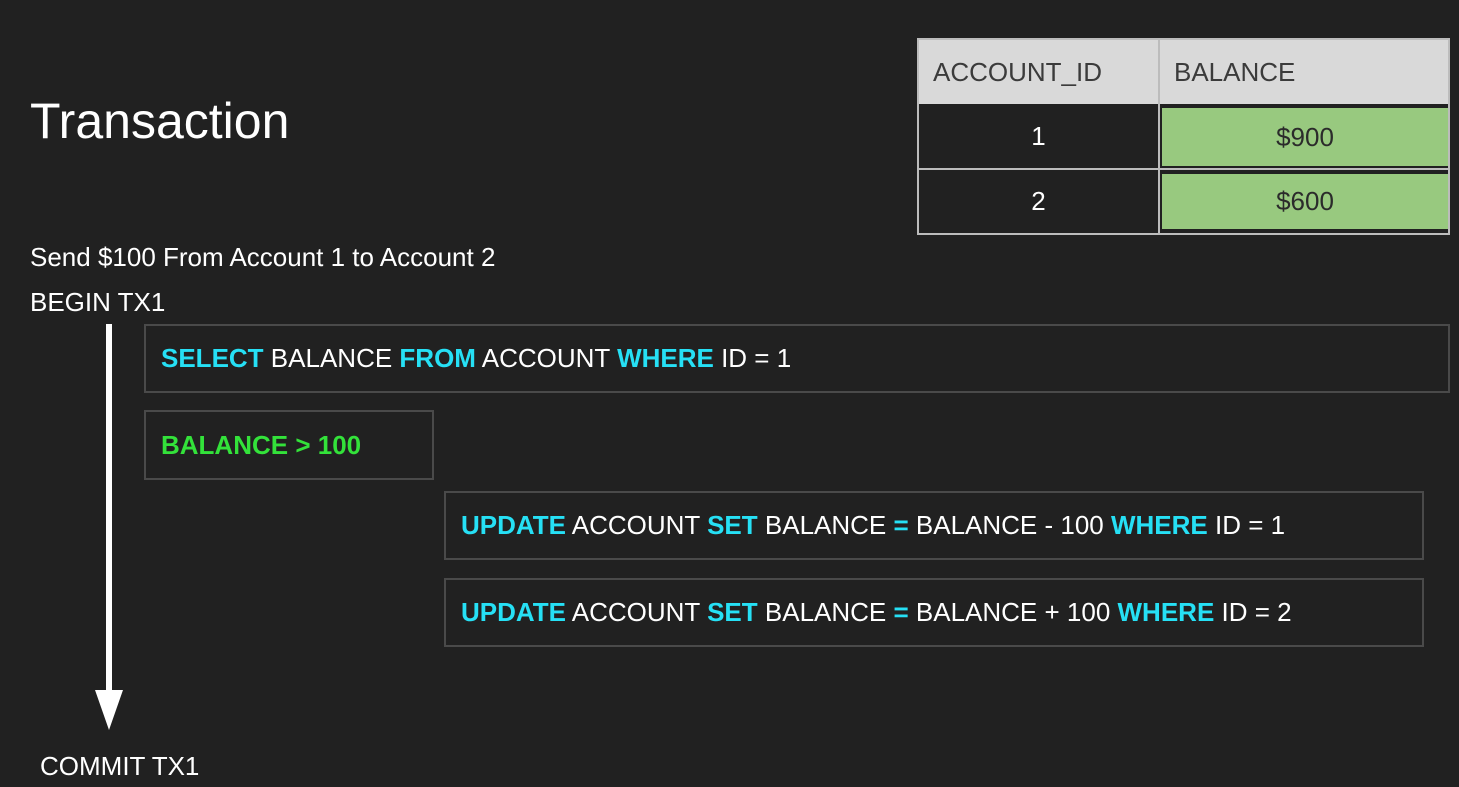  I want to click on account-table: ACCOUNT_ID BALANCE 1 2 $900 $600, so click(1183, 136).